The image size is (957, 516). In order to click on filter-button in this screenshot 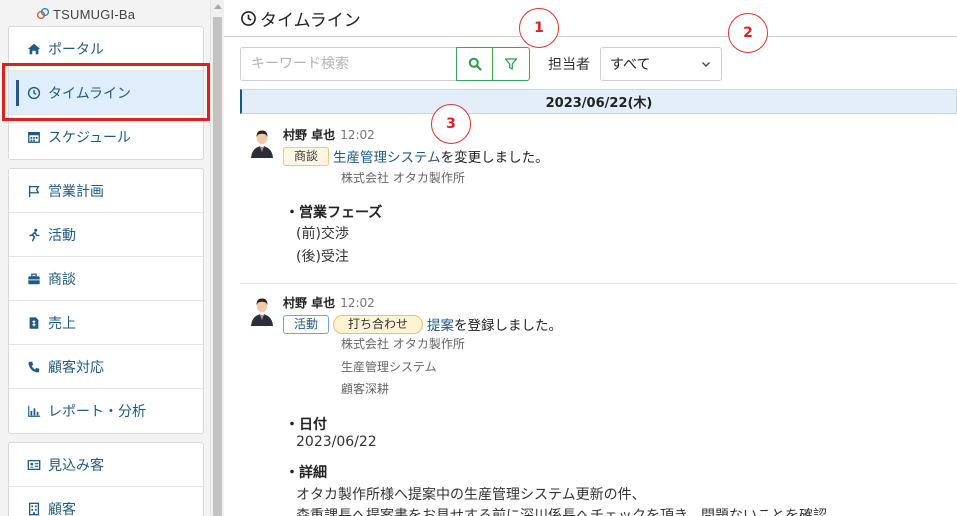, I will do `click(511, 64)`.